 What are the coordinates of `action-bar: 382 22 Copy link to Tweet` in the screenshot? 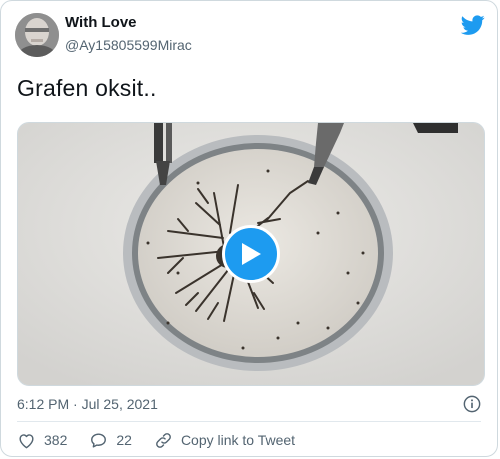 It's located at (156, 440).